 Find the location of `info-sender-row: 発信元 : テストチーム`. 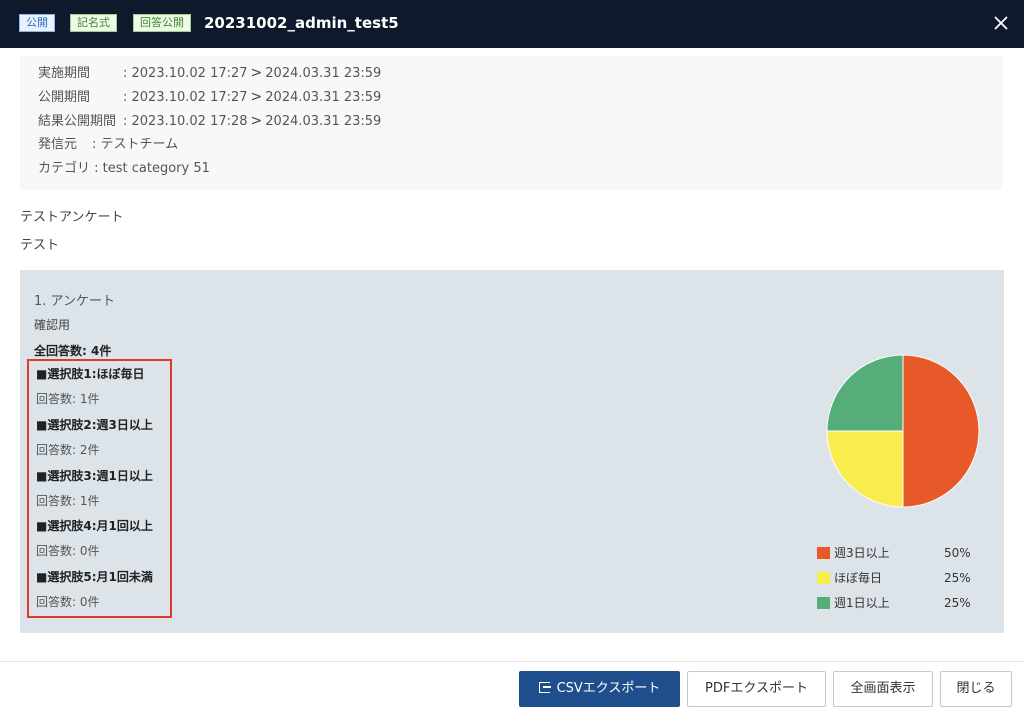

info-sender-row: 発信元 : テストチーム is located at coordinates (108, 145).